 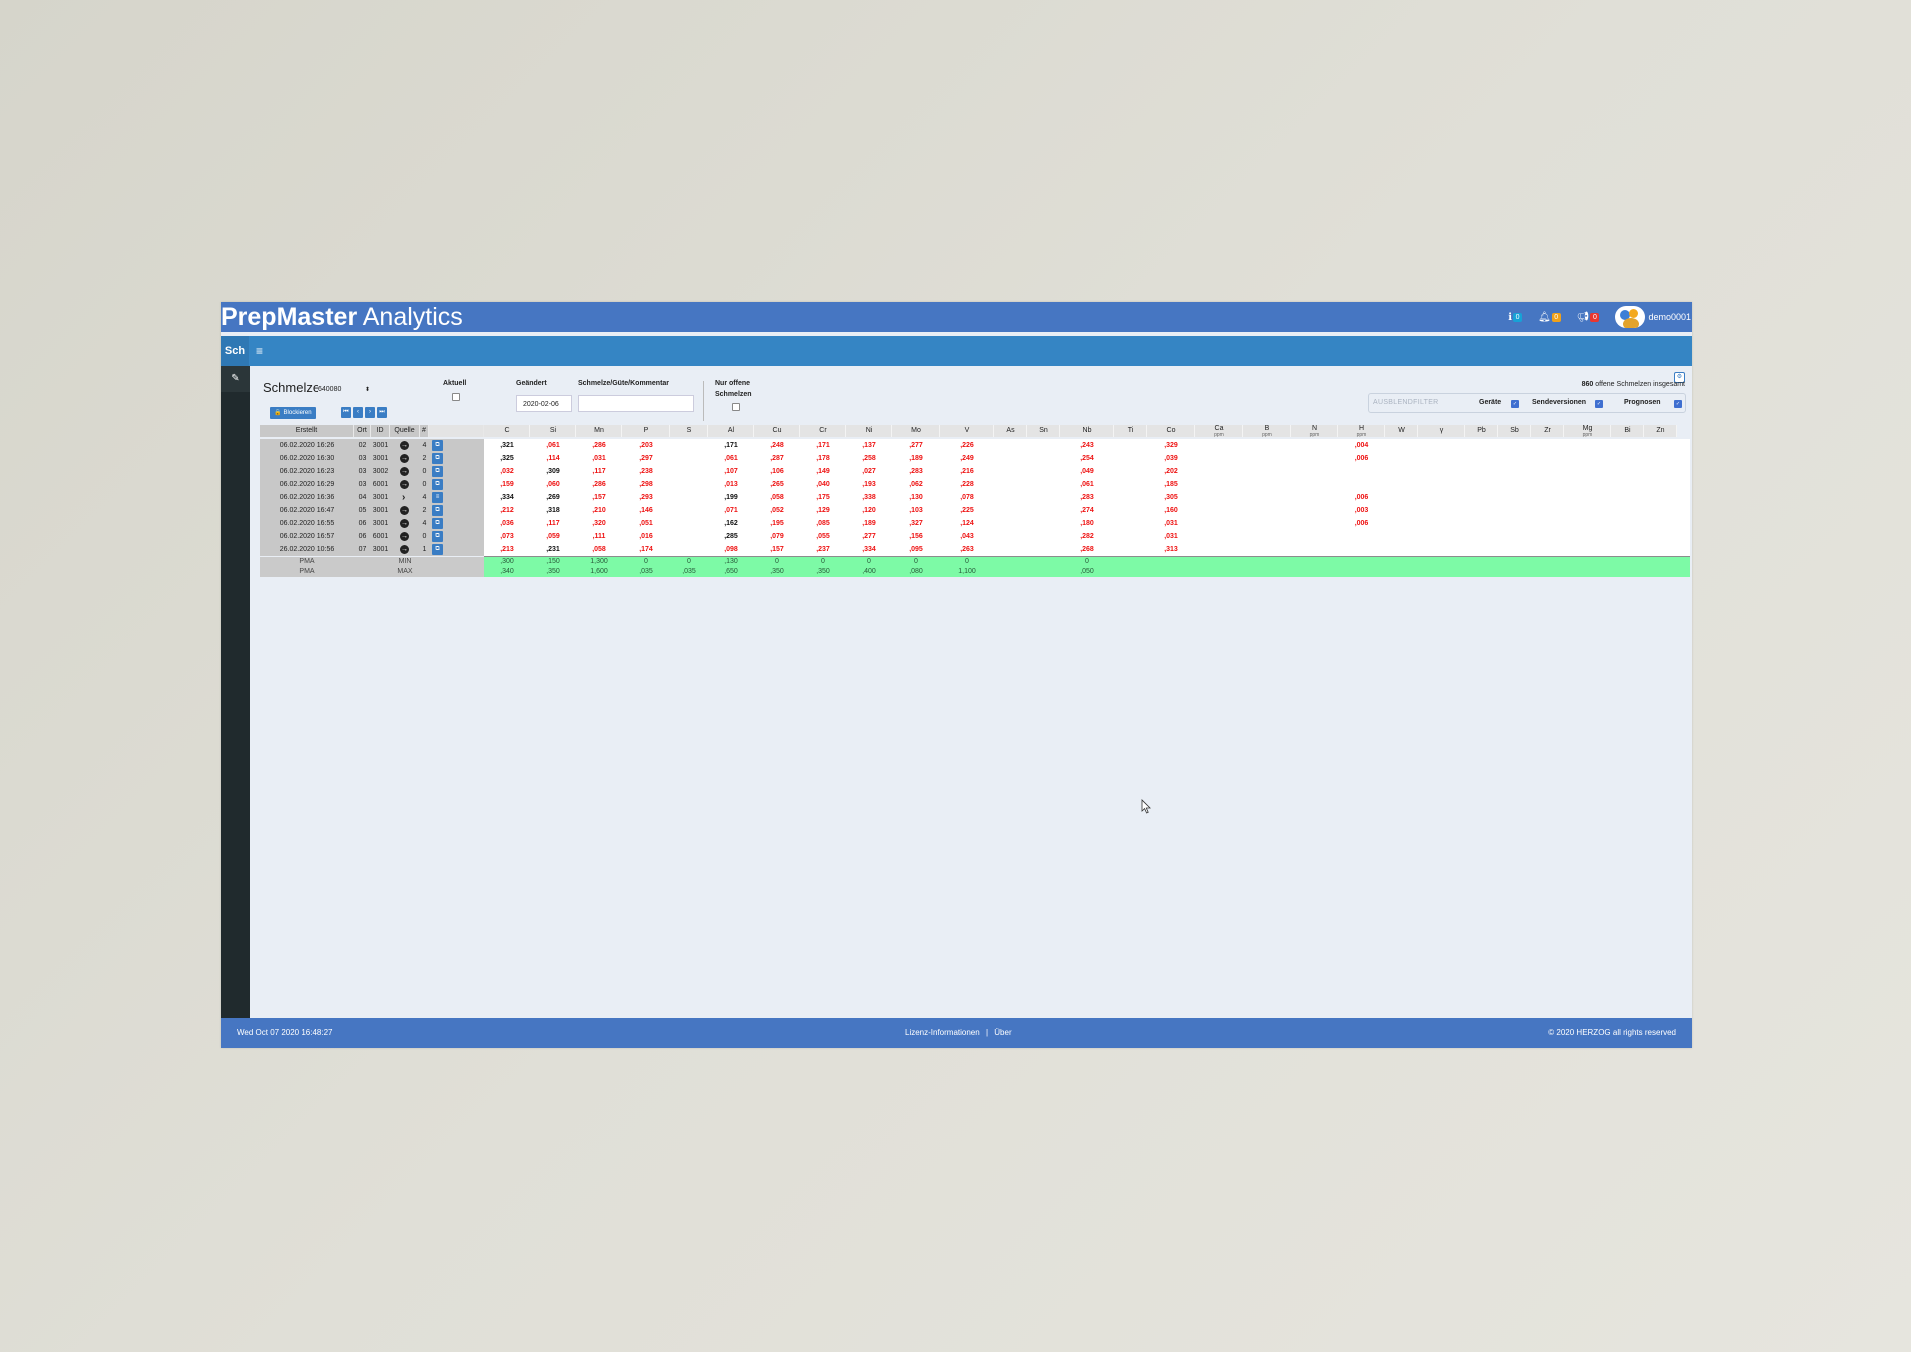 I want to click on element-name: Pb, so click(x=1481, y=430).